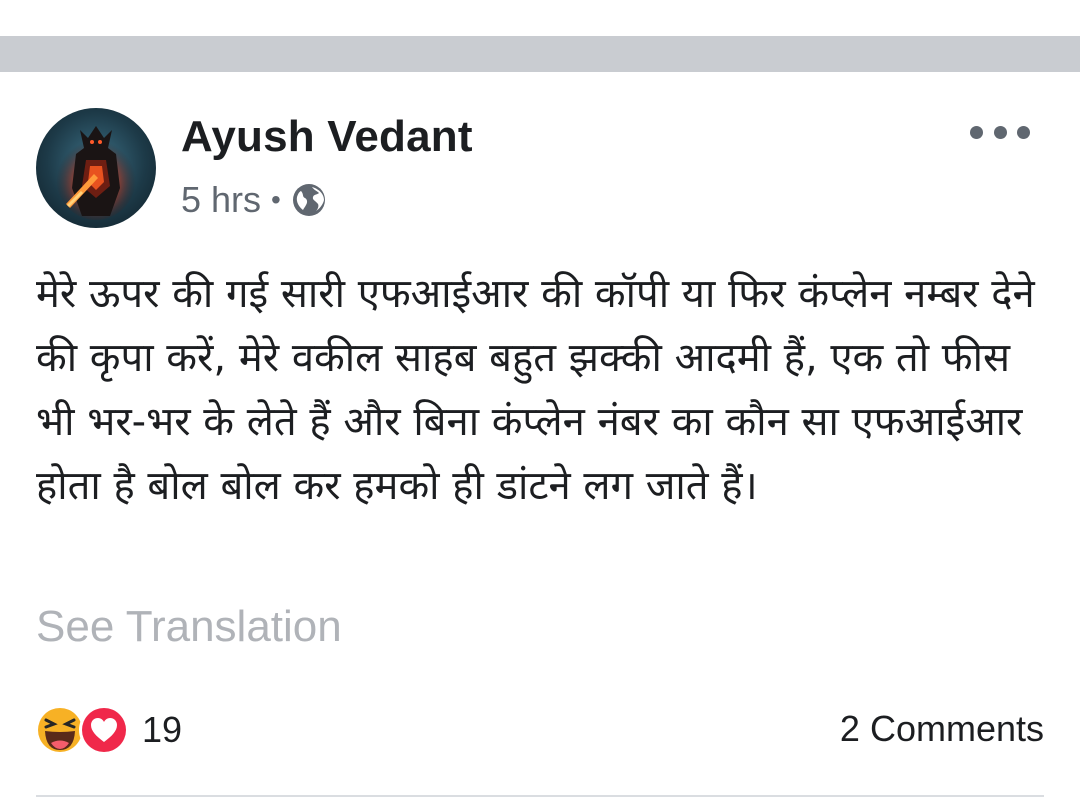 The width and height of the screenshot is (1080, 808). Describe the element at coordinates (104, 730) in the screenshot. I see `love-reaction-icon` at that location.